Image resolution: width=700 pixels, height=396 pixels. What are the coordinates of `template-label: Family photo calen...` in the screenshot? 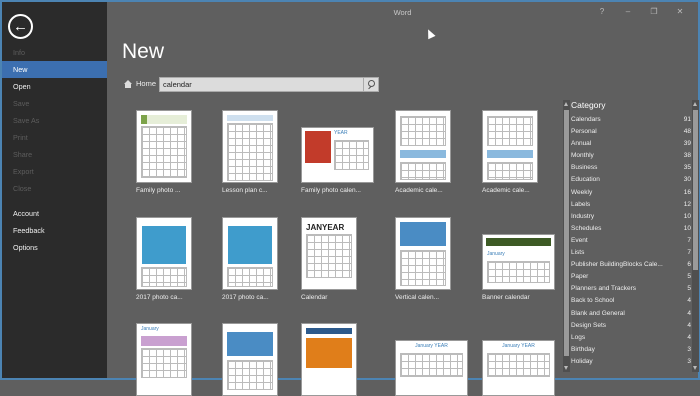 It's located at (331, 190).